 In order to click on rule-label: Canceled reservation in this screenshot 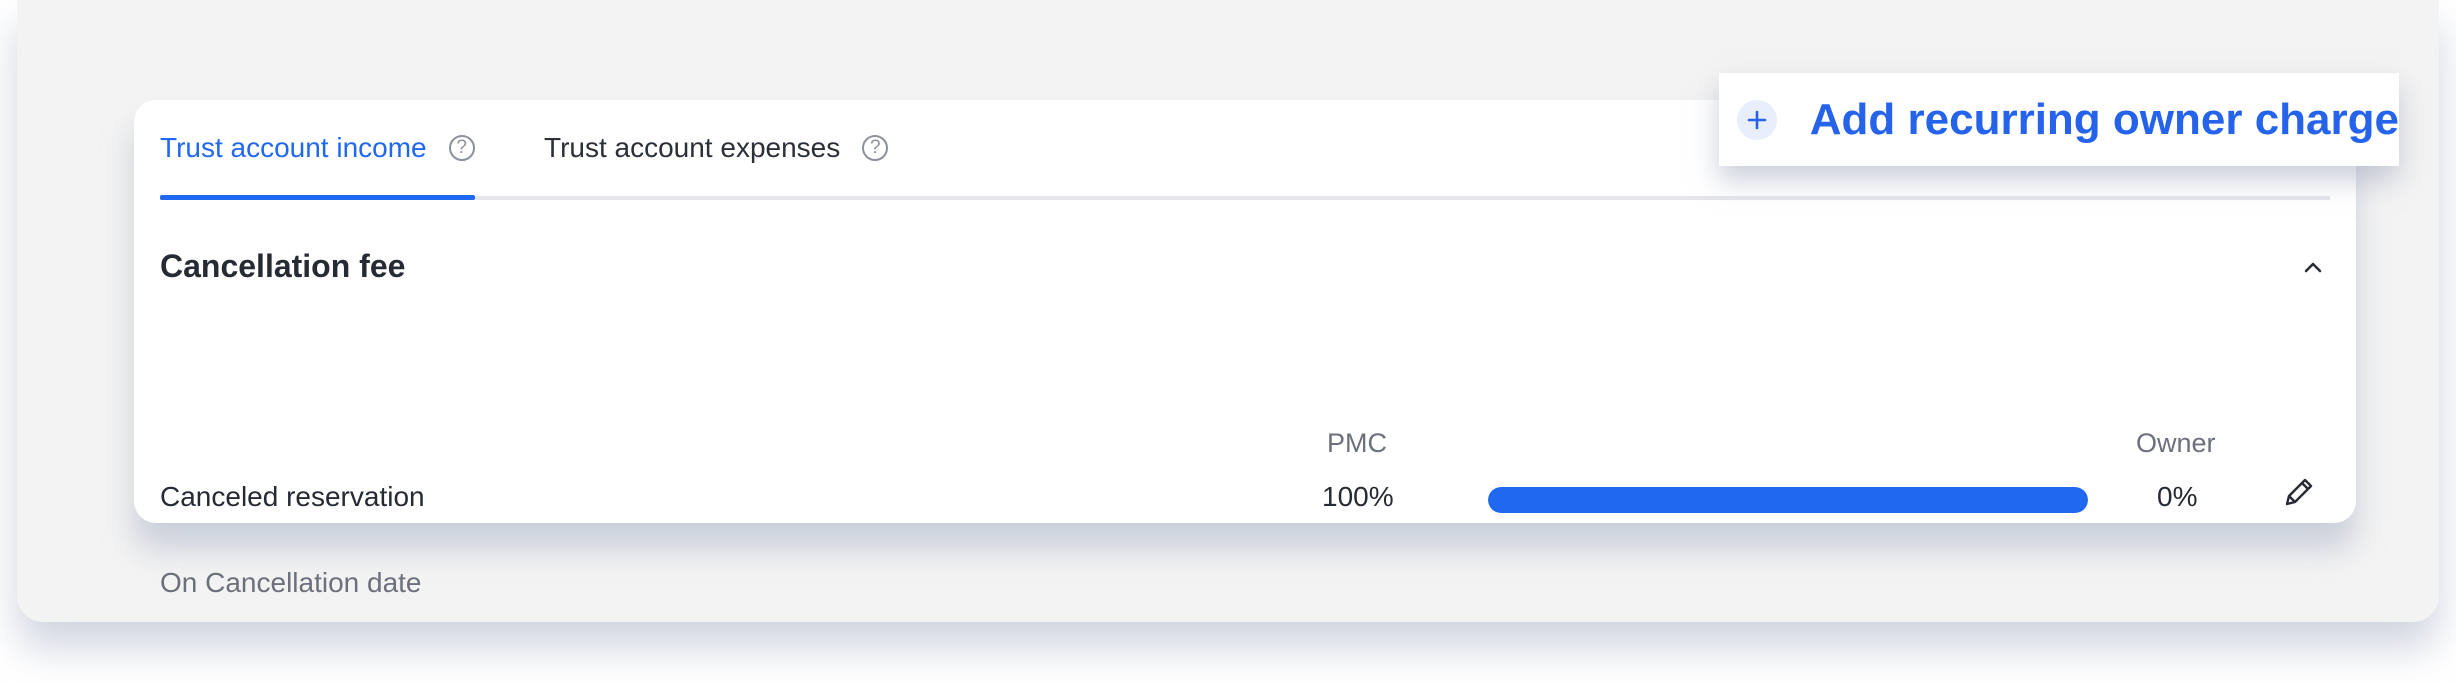, I will do `click(292, 496)`.